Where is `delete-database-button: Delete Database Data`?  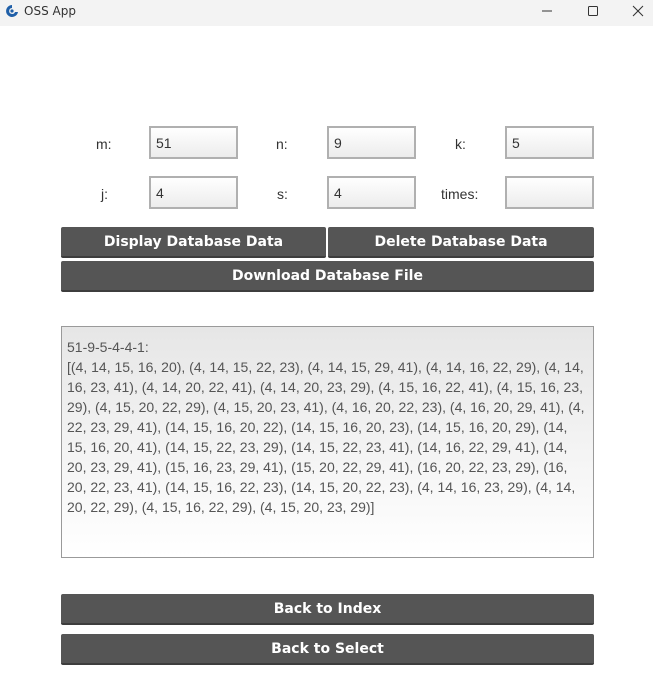 delete-database-button: Delete Database Data is located at coordinates (461, 242).